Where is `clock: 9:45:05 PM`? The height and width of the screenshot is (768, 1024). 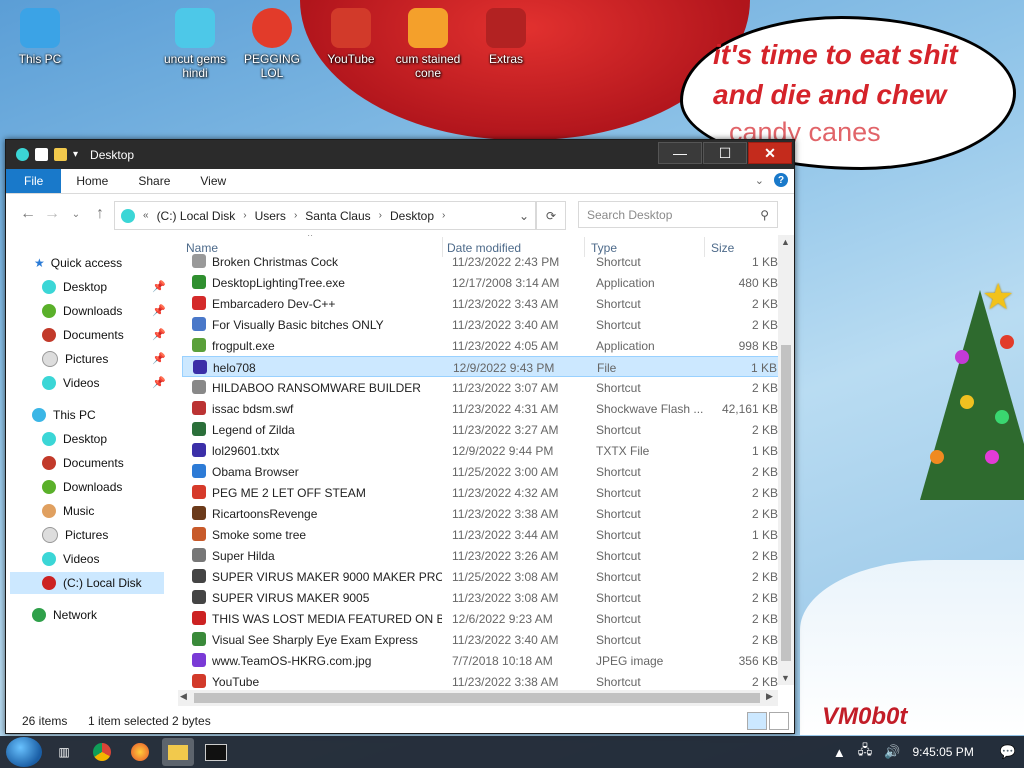
clock: 9:45:05 PM is located at coordinates (942, 752).